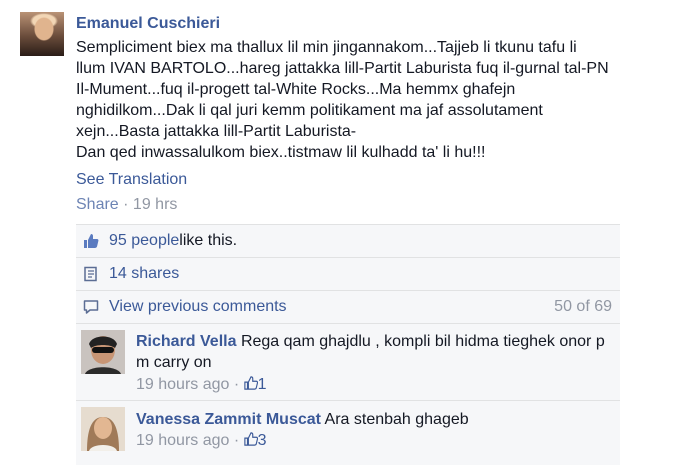 This screenshot has width=675, height=466. What do you see at coordinates (348, 240) in the screenshot?
I see `likes-row: 95 people like this.` at bounding box center [348, 240].